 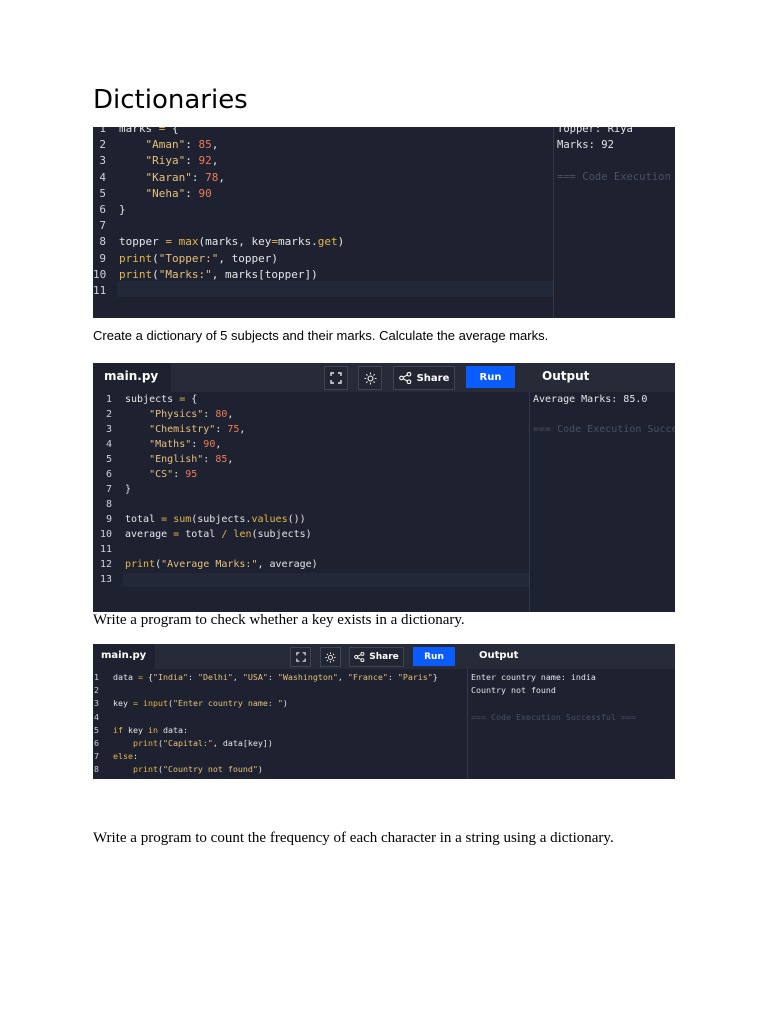 I want to click on code-line: 2 "Aman": 85,, so click(x=323, y=145).